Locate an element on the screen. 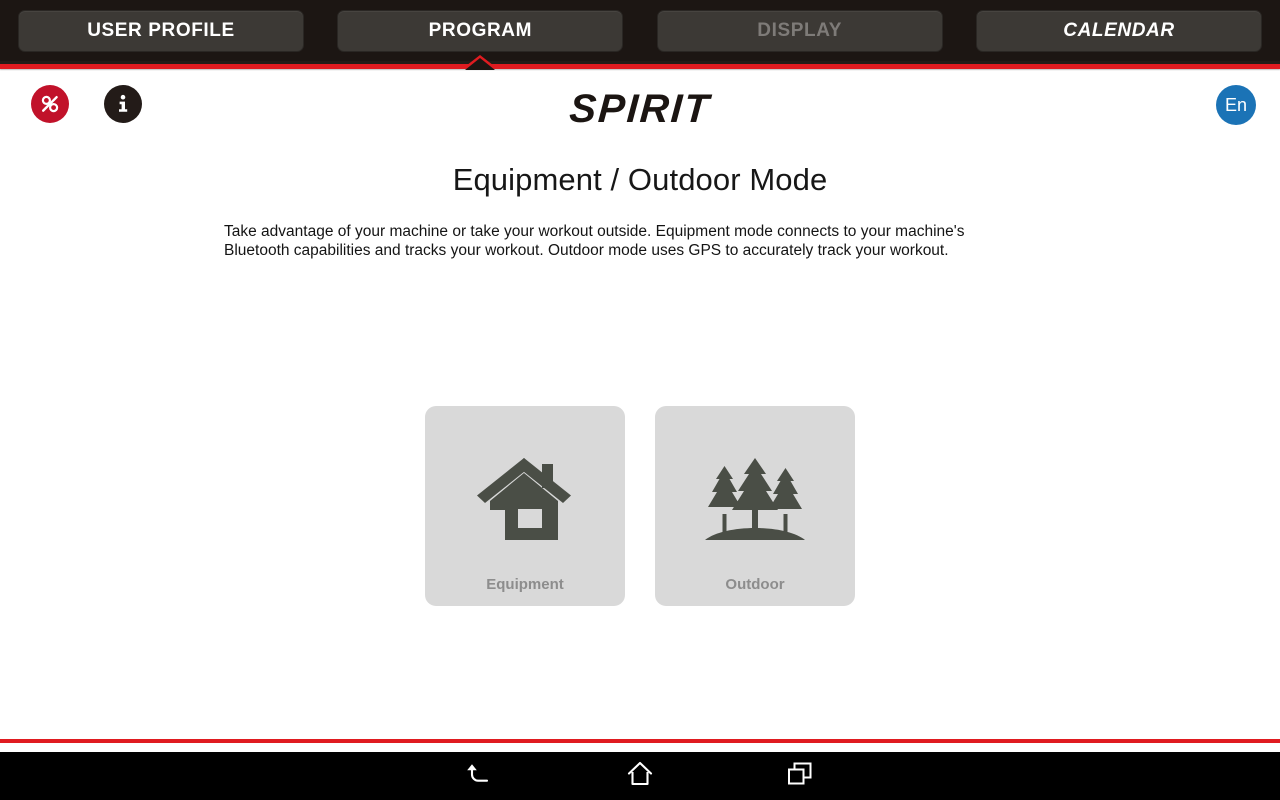 The image size is (1280, 800). mode-card-equipment: Equipment is located at coordinates (525, 506).